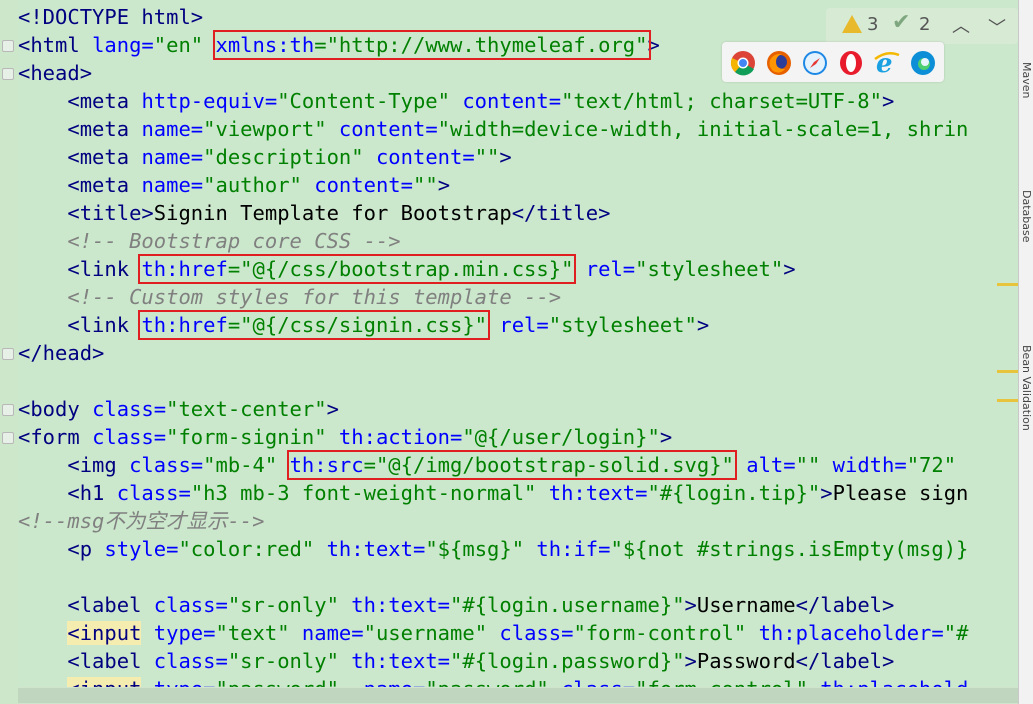 The image size is (1033, 704). I want to click on value-token: "72", so click(931, 465).